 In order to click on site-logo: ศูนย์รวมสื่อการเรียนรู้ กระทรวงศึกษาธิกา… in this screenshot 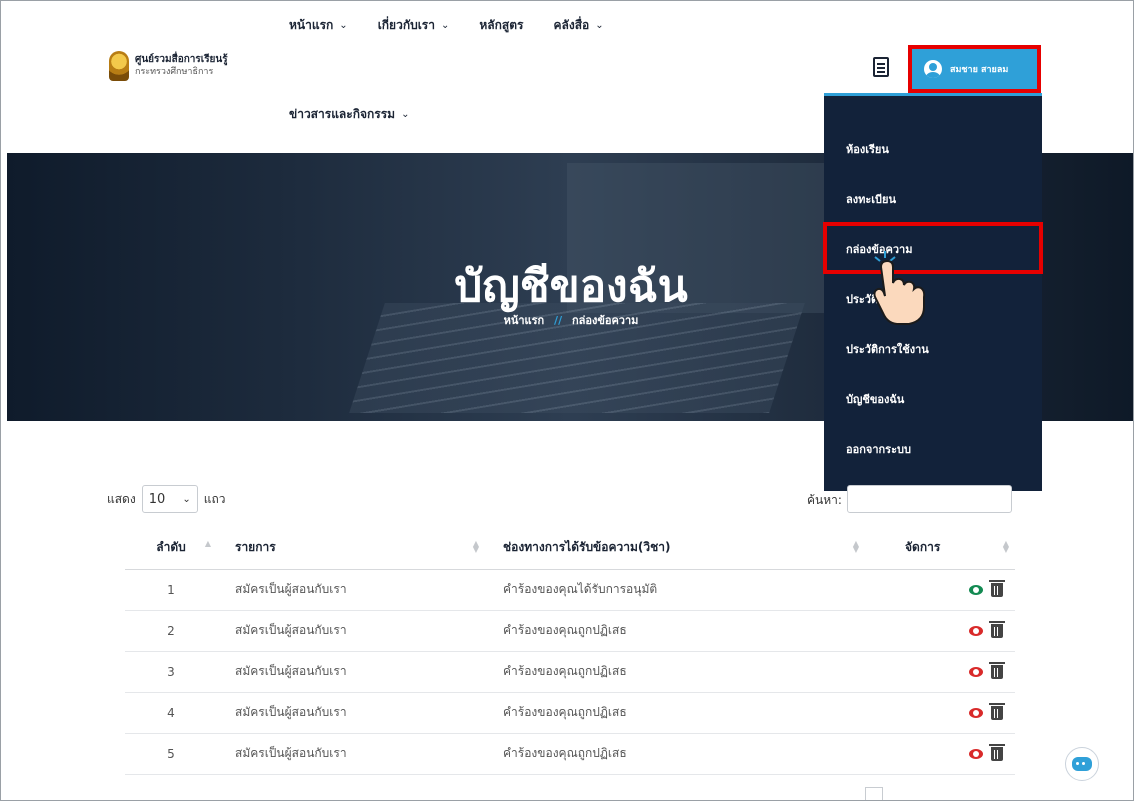, I will do `click(168, 66)`.